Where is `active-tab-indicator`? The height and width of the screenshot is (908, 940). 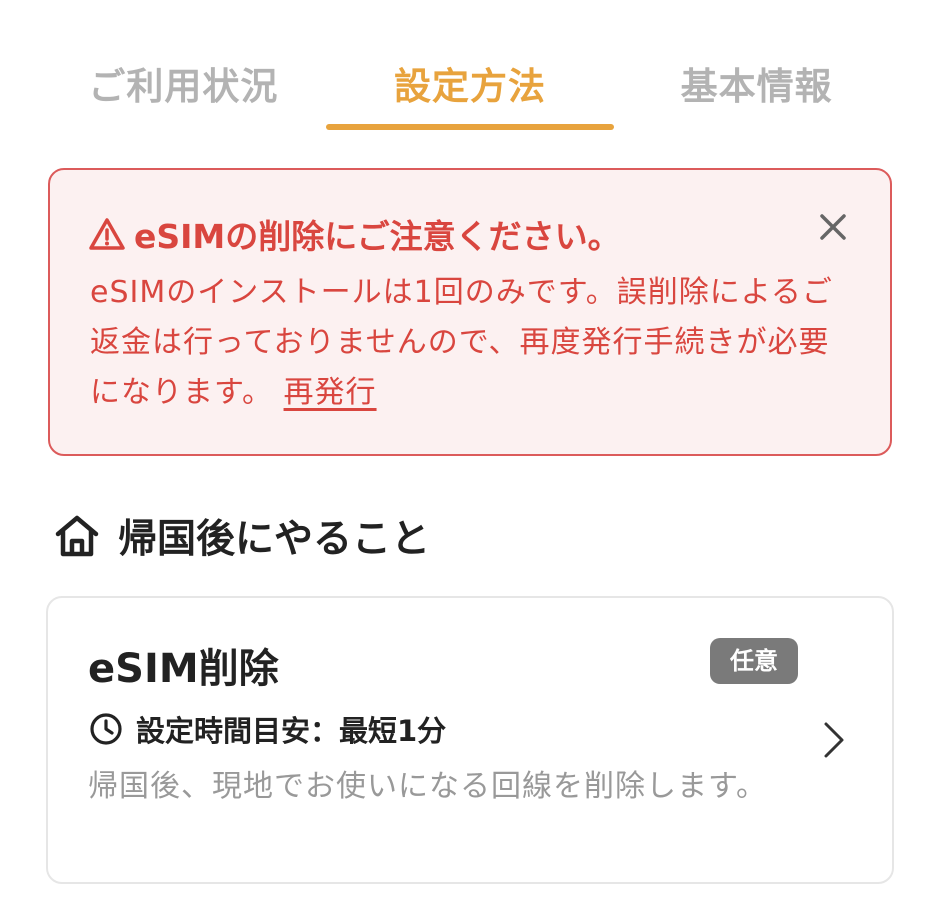
active-tab-indicator is located at coordinates (470, 127).